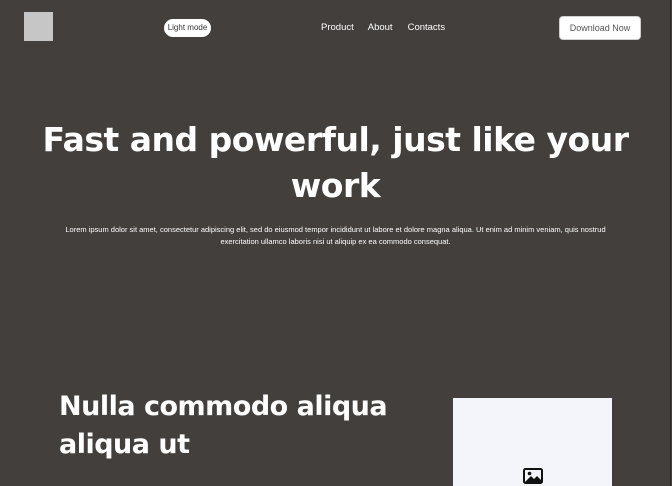  What do you see at coordinates (427, 27) in the screenshot?
I see `nav-contacts: Contacts` at bounding box center [427, 27].